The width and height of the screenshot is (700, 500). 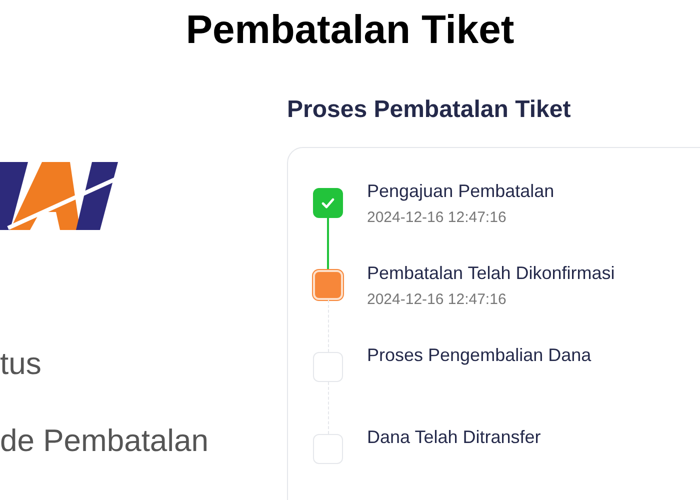 I want to click on field-label: tus, so click(x=21, y=363).